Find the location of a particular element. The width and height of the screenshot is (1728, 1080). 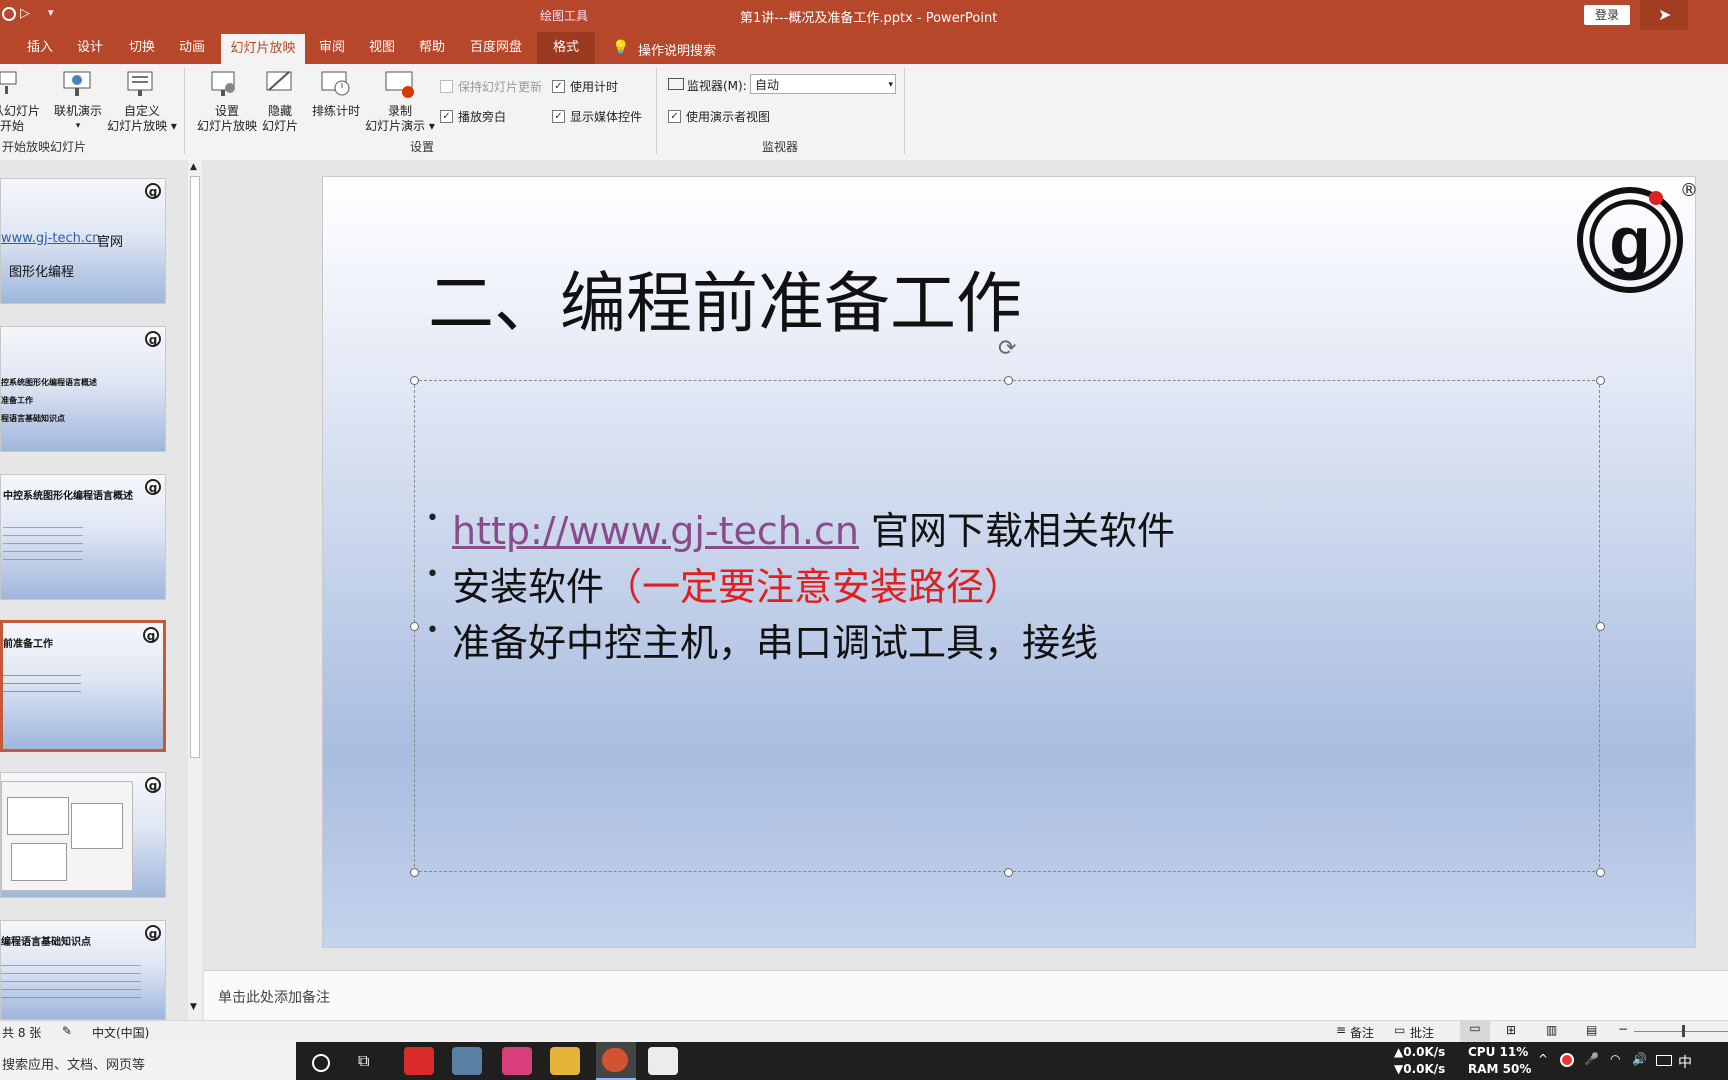

bullet-1: http://www.gj-tech.cn 官网下载相关软件 is located at coordinates (814, 531).